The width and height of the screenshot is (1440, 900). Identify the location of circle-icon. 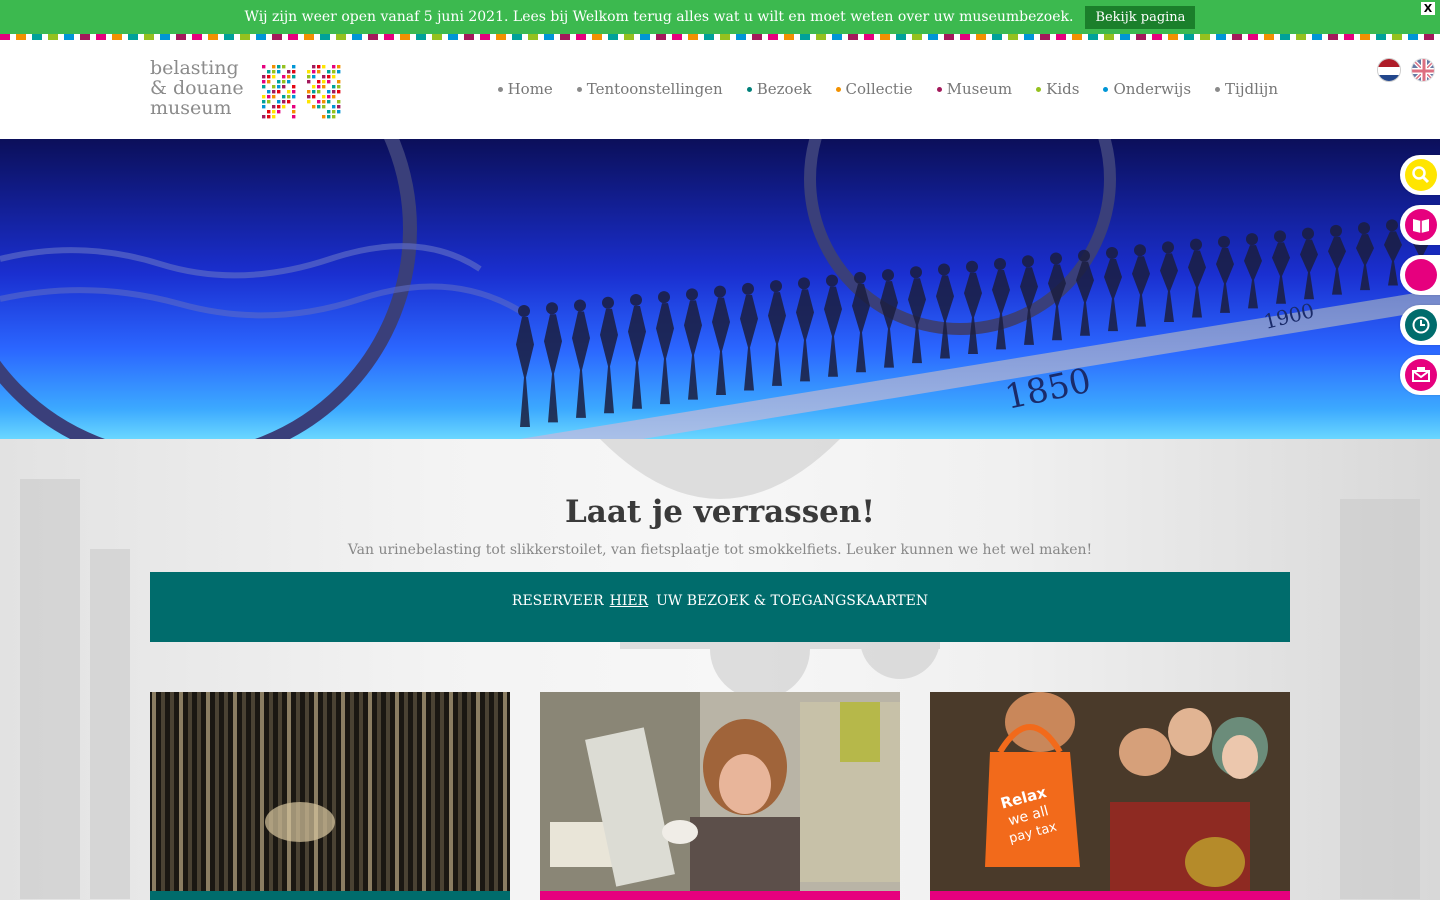
(1421, 275).